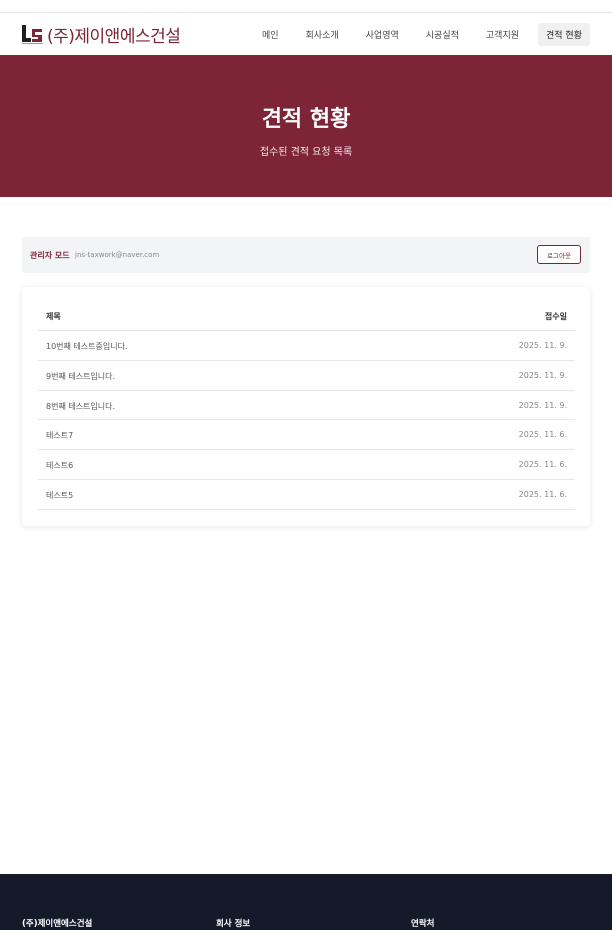 The width and height of the screenshot is (612, 930). What do you see at coordinates (33, 34) in the screenshot?
I see `logo-mark-icon` at bounding box center [33, 34].